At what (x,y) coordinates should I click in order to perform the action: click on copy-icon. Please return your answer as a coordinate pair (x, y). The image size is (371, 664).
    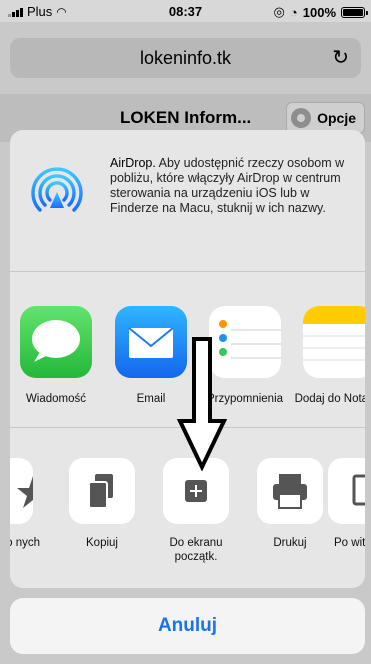
    Looking at the image, I should click on (102, 491).